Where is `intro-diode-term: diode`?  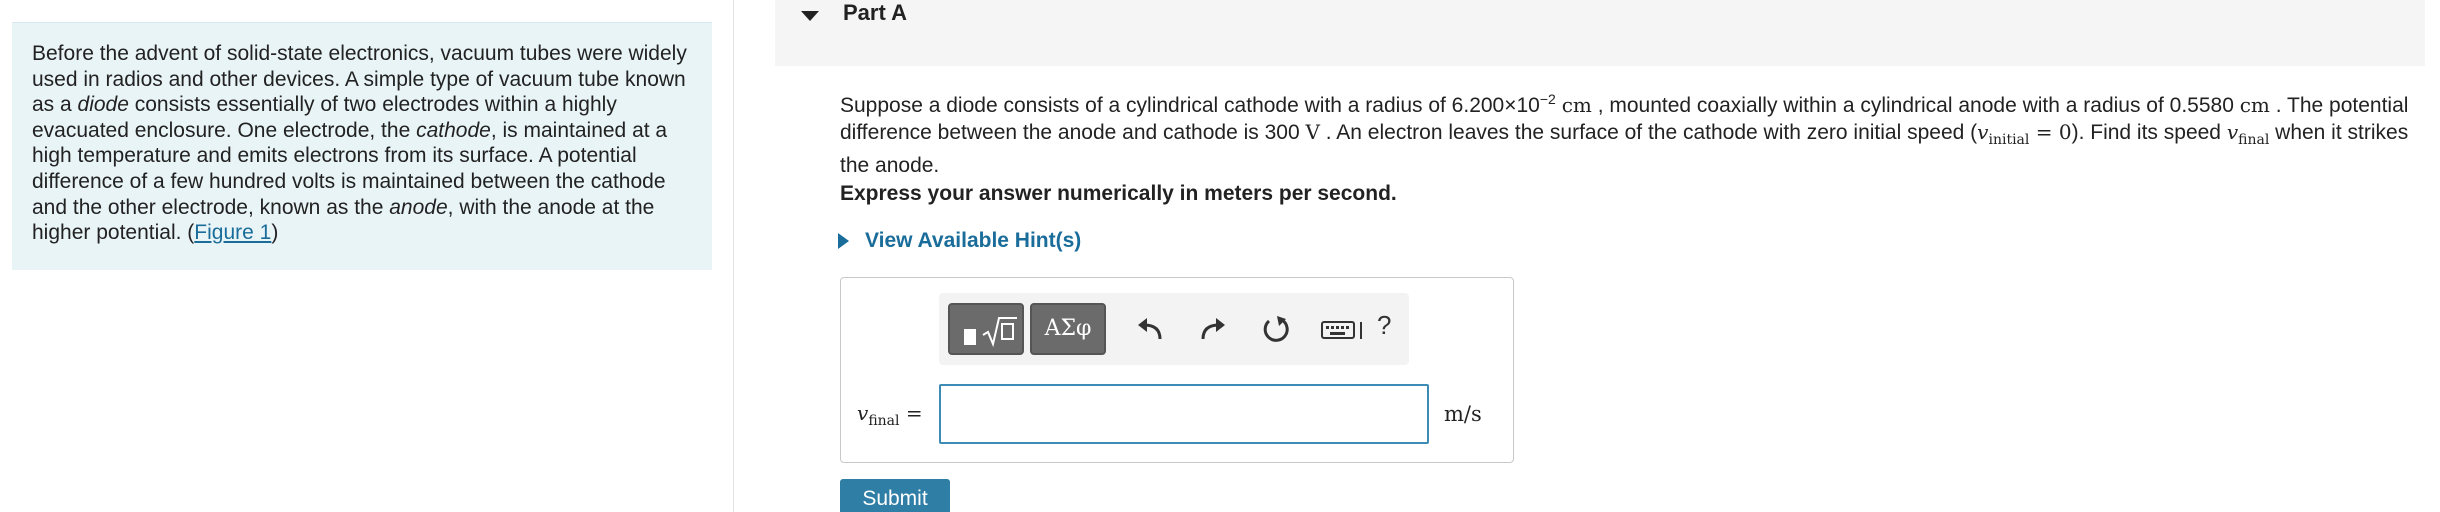
intro-diode-term: diode is located at coordinates (103, 105).